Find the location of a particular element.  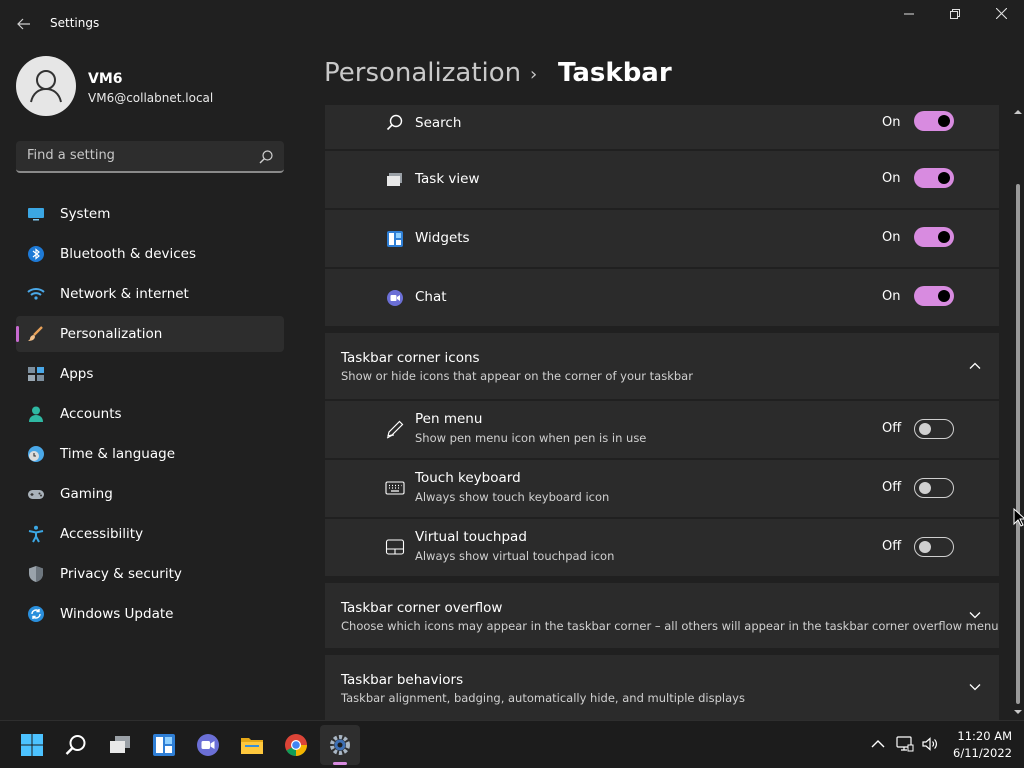

settings-icon is located at coordinates (340, 745).